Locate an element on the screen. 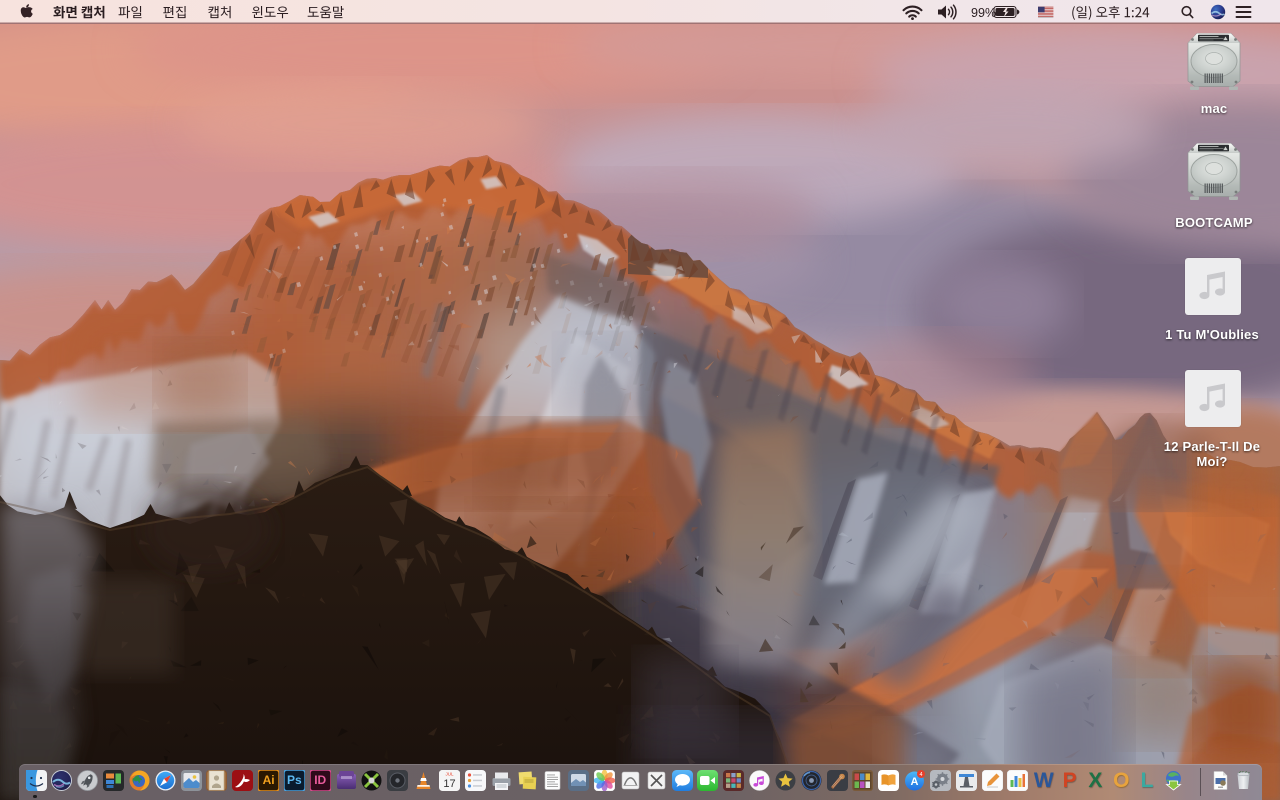 Image resolution: width=1280 pixels, height=800 pixels. svg-text: JUL is located at coordinates (449, 774).